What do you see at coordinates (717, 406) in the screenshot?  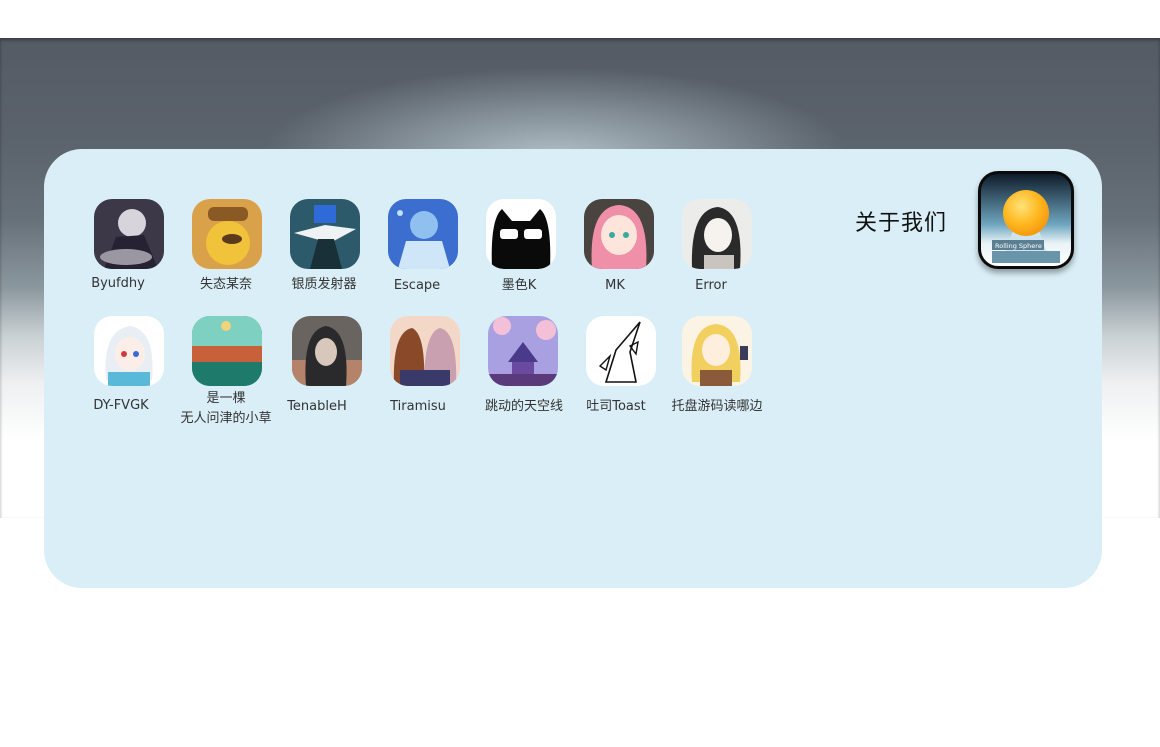 I see `member-name: 托盘游码读哪边` at bounding box center [717, 406].